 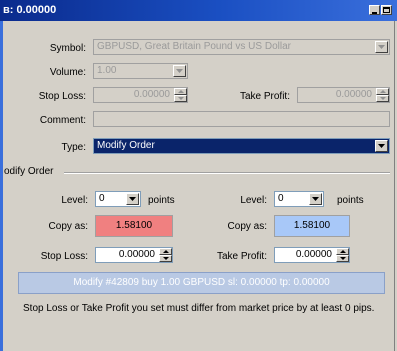 I want to click on stop-loss-value: 0.00000, so click(x=151, y=94).